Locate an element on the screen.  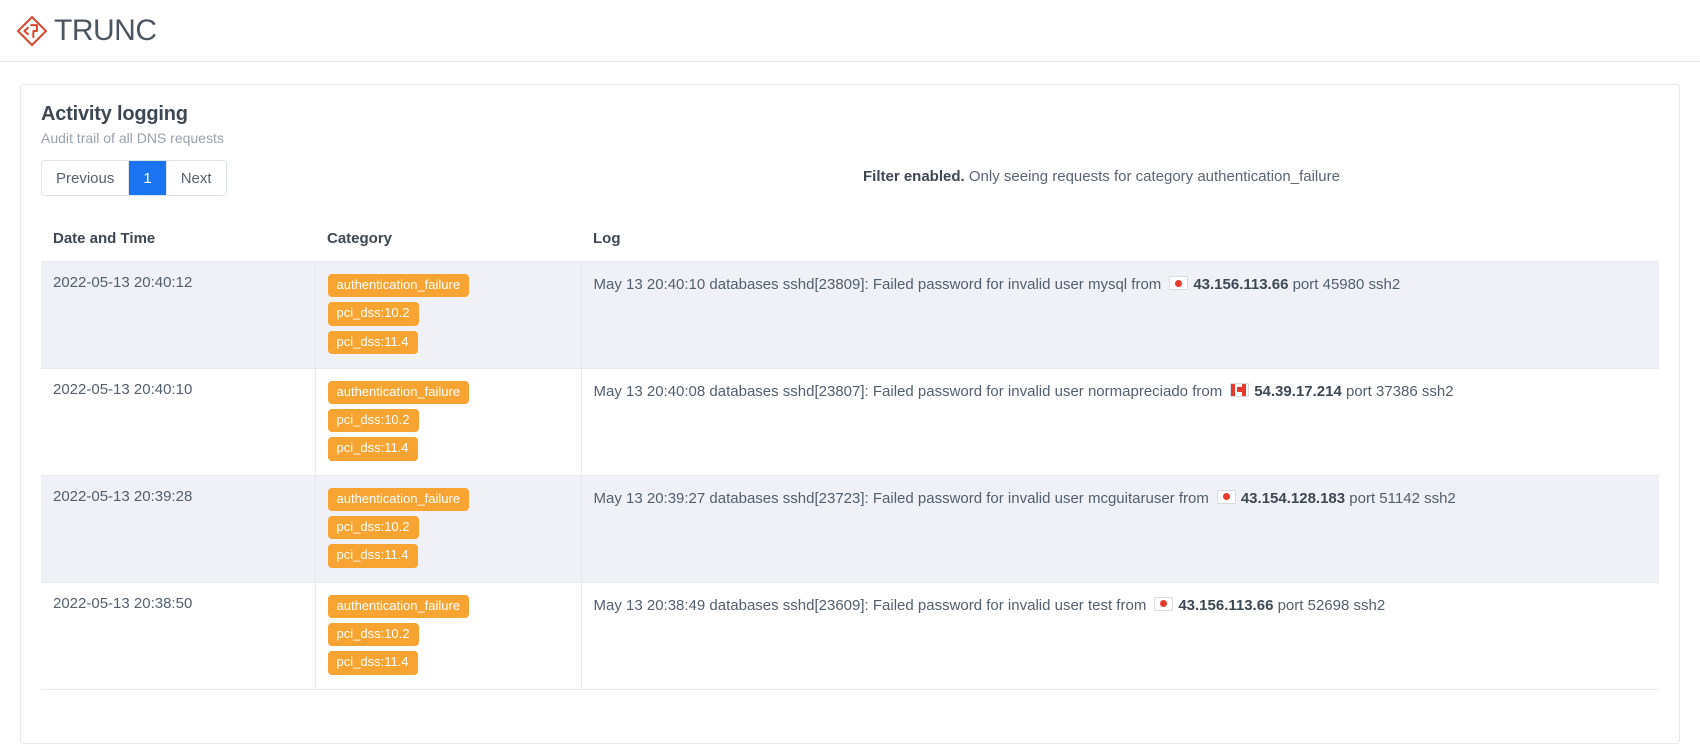
column-header-log: Log is located at coordinates (1120, 241).